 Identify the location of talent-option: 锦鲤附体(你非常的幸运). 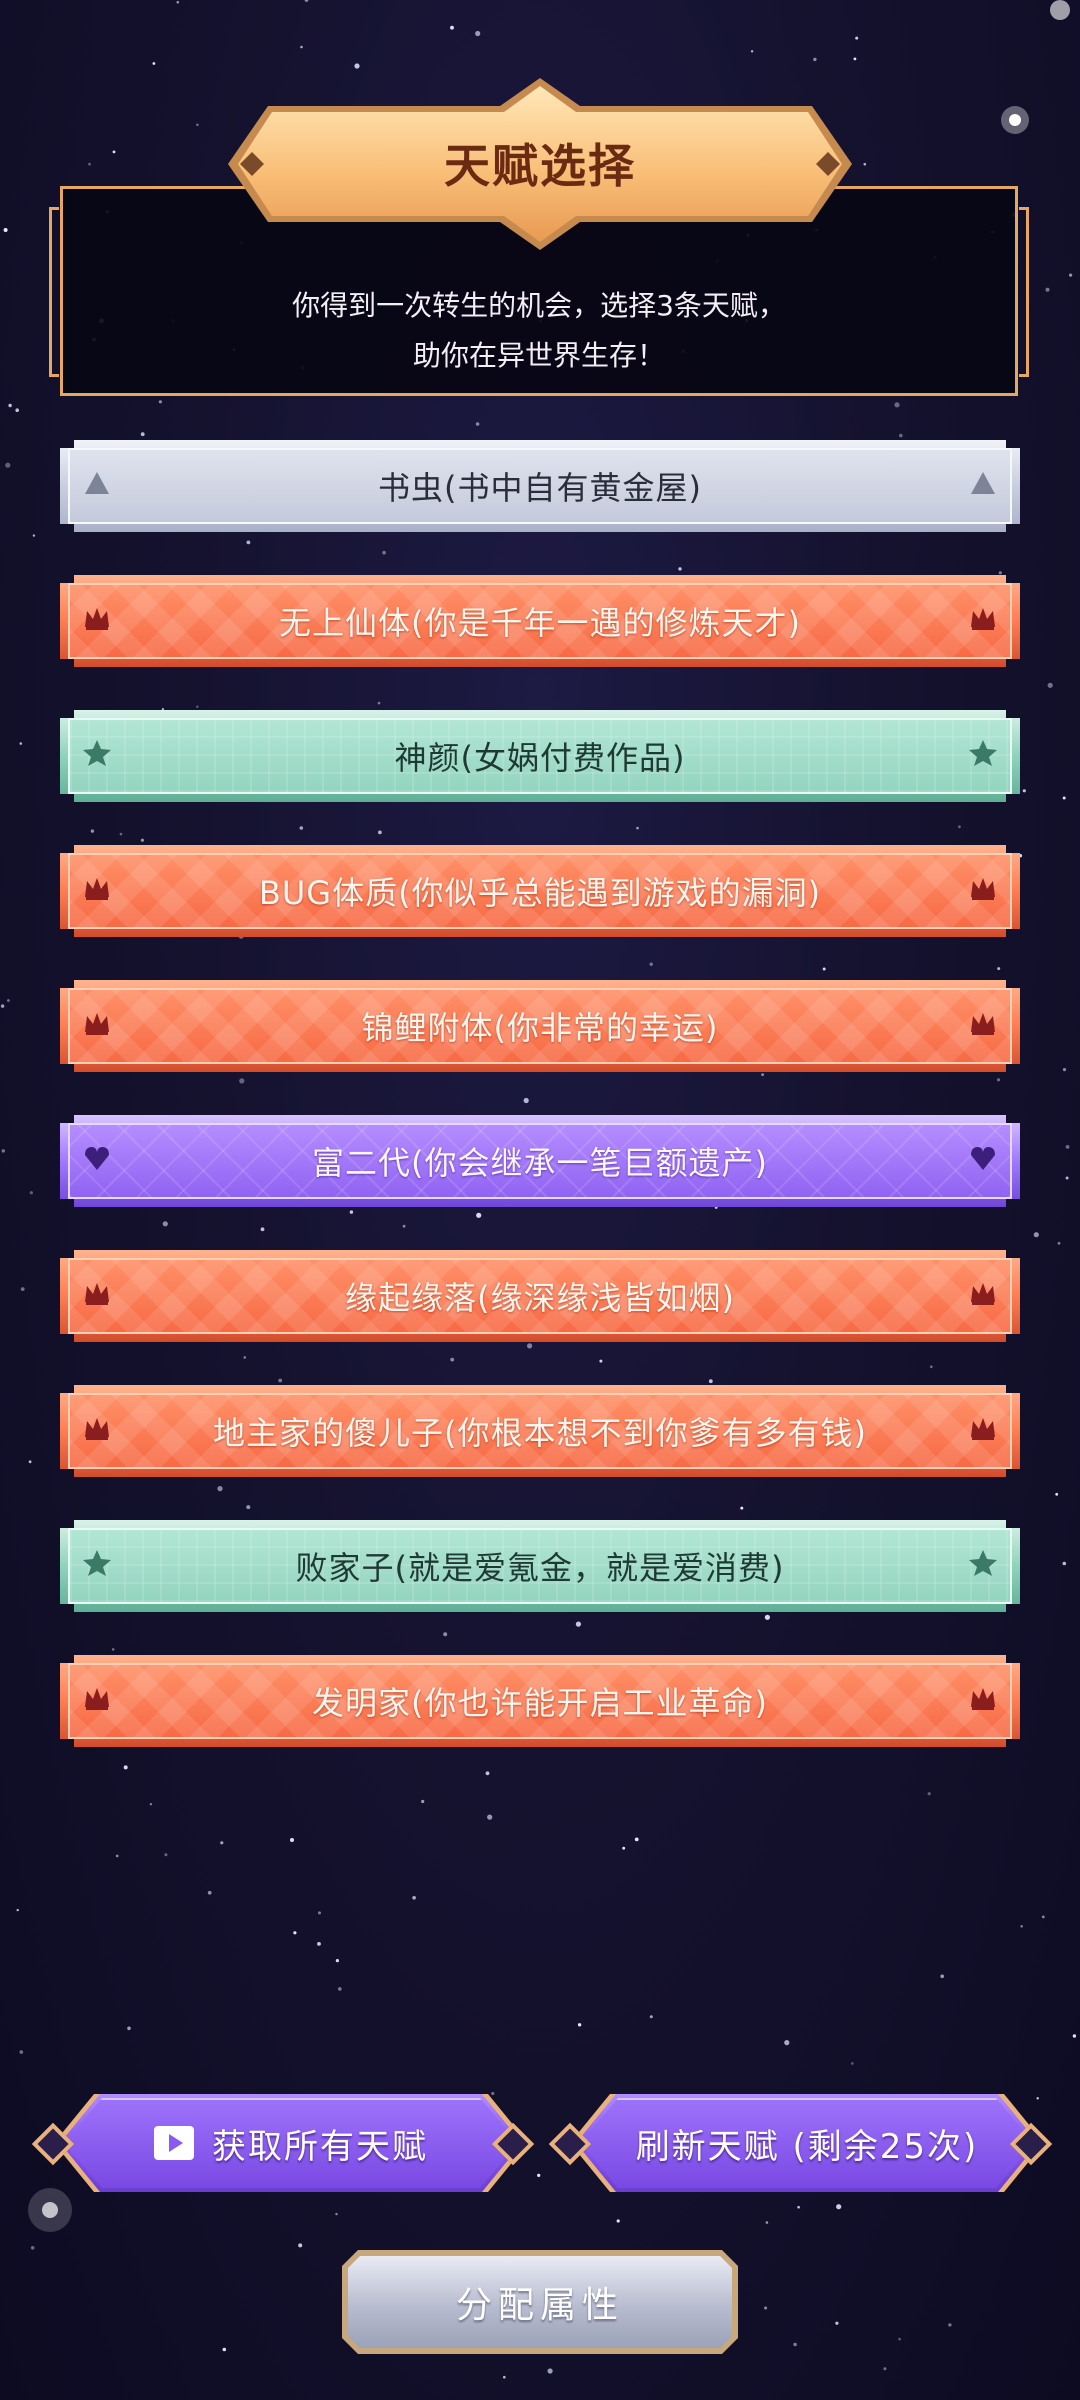
(540, 1026).